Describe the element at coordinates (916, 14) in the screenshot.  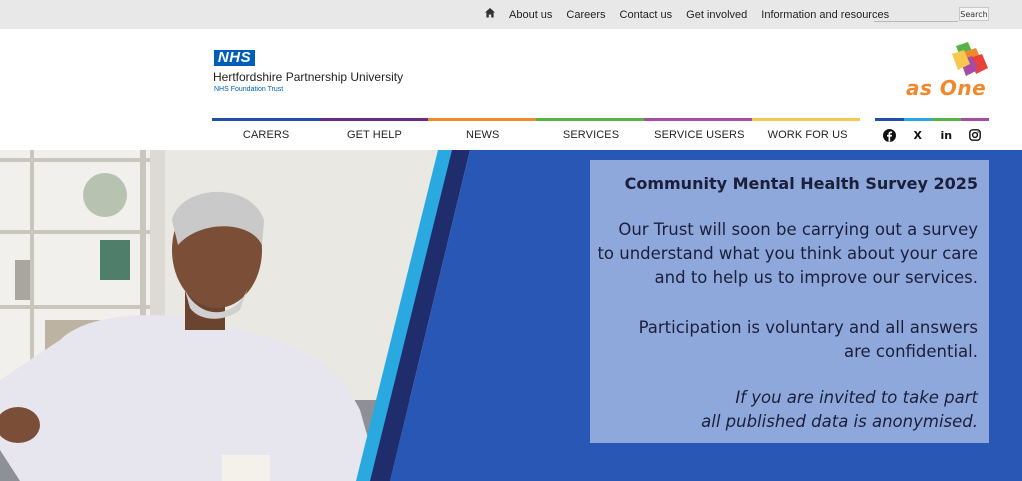
I see `search-input` at that location.